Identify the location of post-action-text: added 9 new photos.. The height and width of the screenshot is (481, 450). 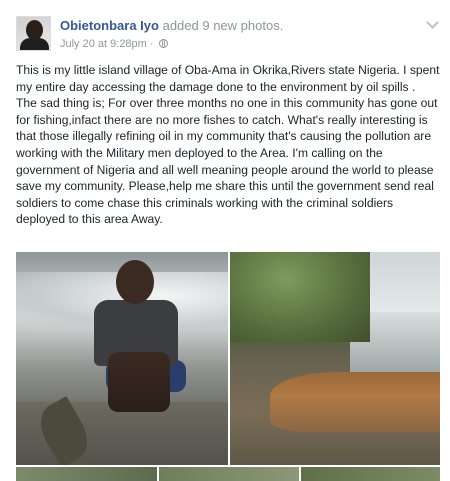
(223, 25).